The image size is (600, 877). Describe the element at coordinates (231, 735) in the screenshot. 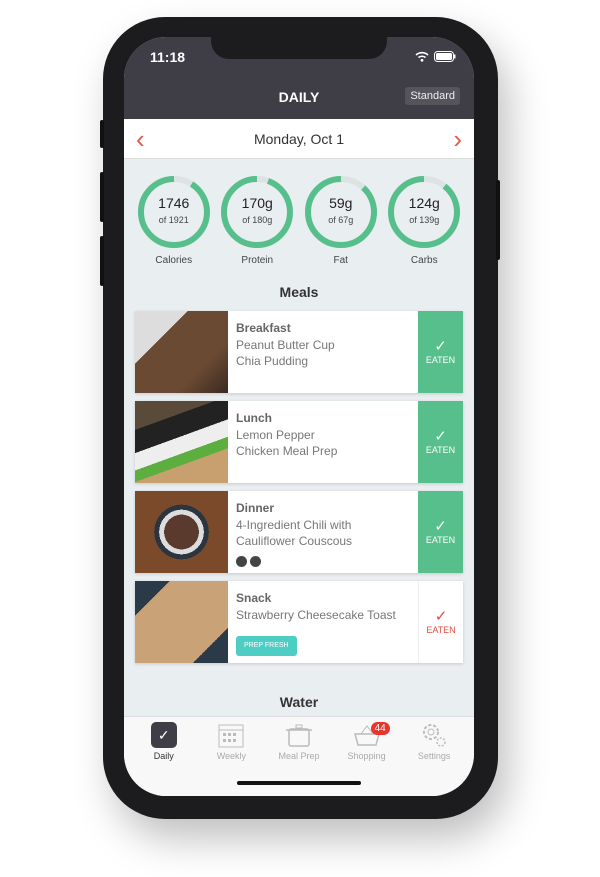

I see `calendar-icon` at that location.